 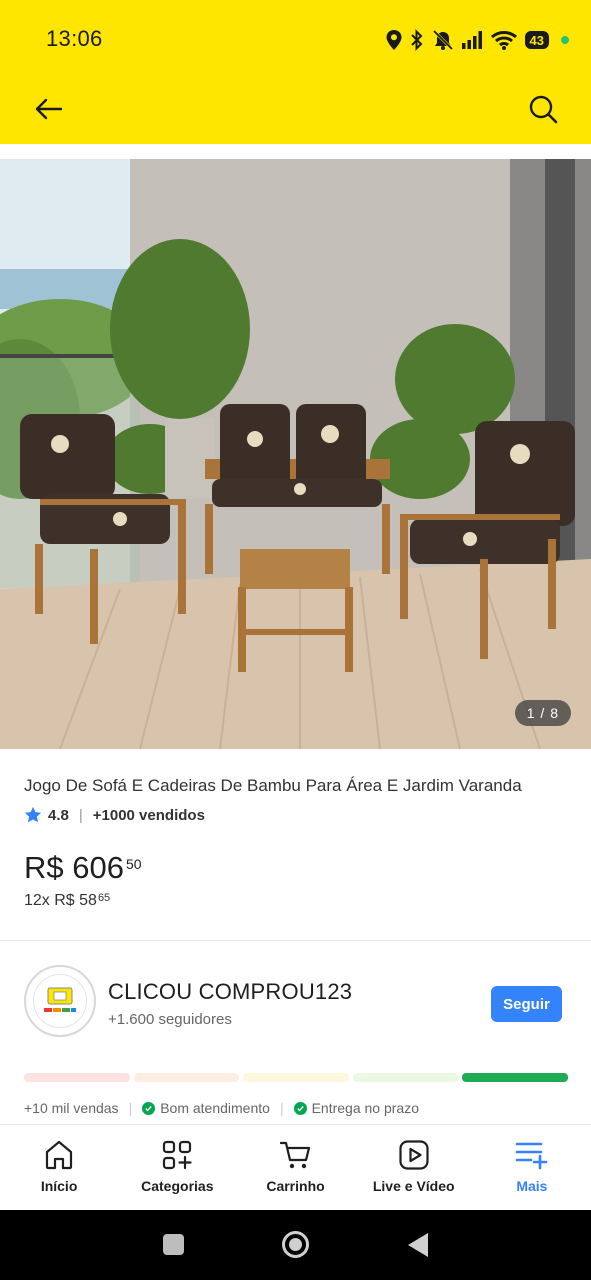 What do you see at coordinates (294, 1155) in the screenshot?
I see `cart-icon` at bounding box center [294, 1155].